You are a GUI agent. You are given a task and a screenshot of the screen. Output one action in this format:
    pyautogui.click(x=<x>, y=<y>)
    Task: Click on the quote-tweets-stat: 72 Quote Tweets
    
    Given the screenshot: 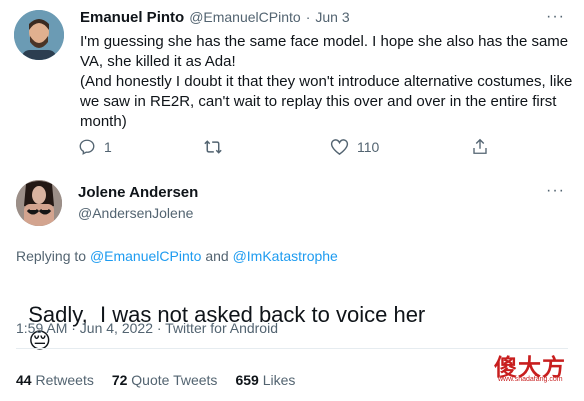 What is the action you would take?
    pyautogui.click(x=165, y=380)
    